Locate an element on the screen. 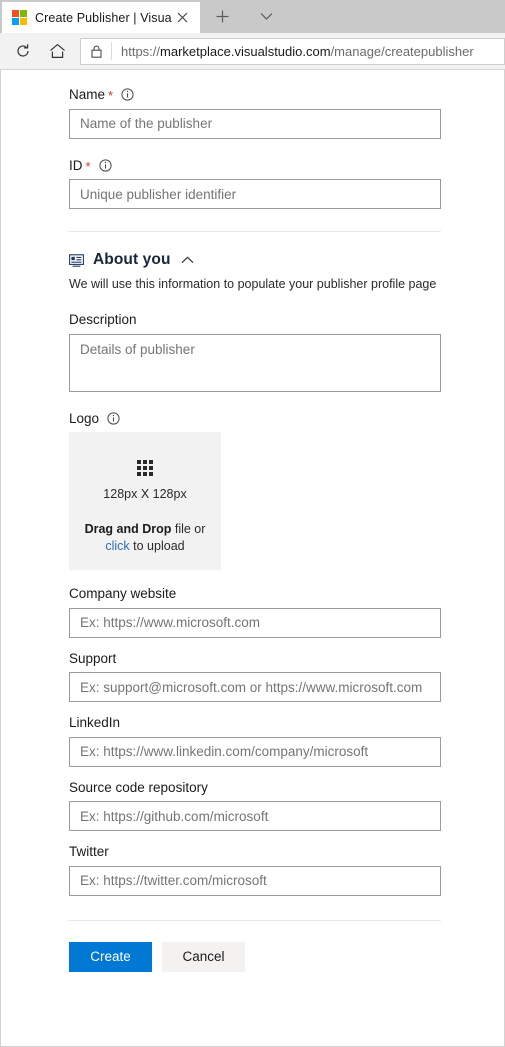 The height and width of the screenshot is (1047, 505). twitter-label-row: Twitter is located at coordinates (286, 852).